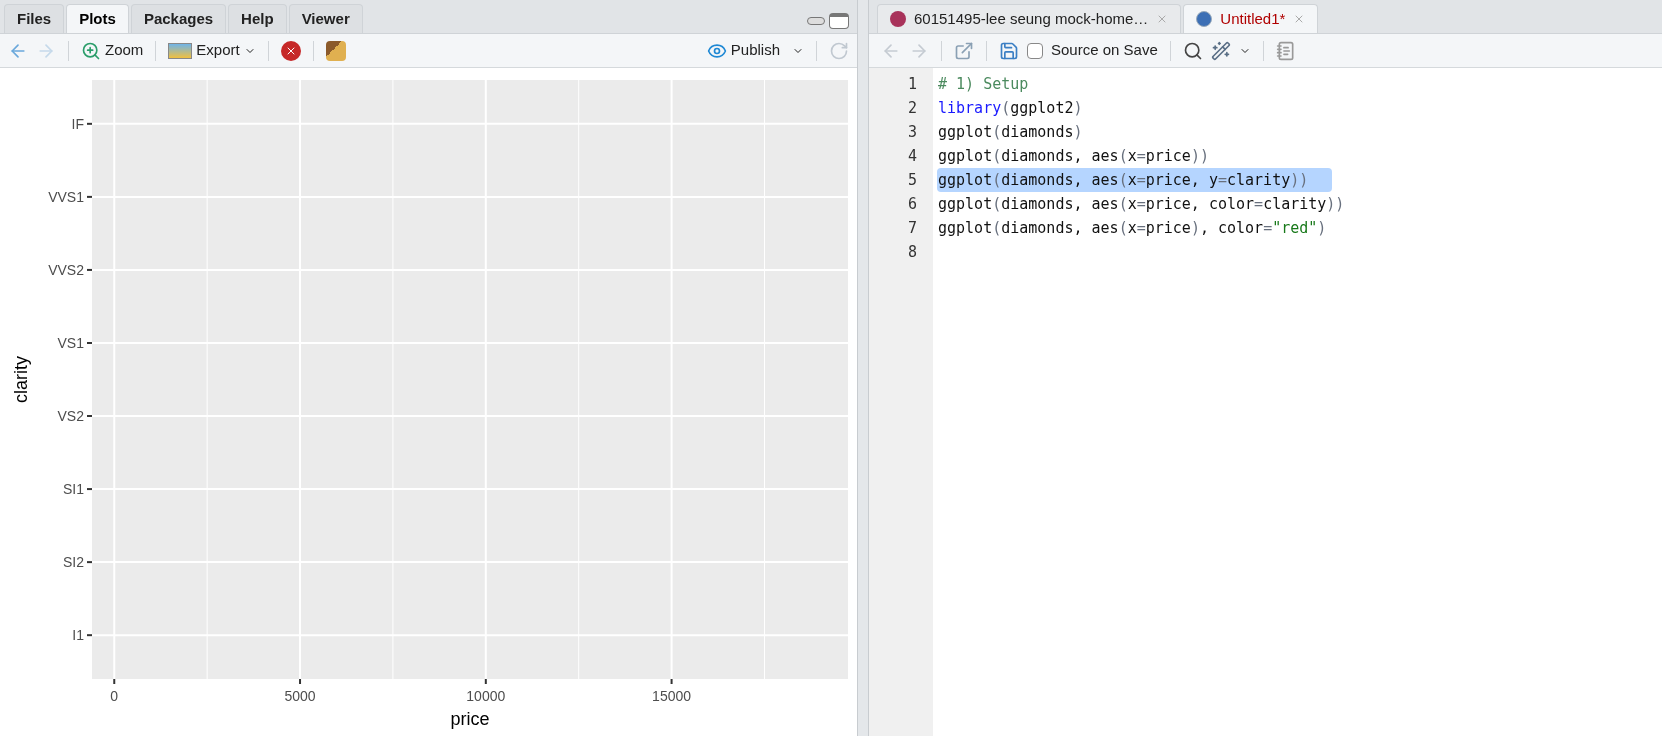 The height and width of the screenshot is (736, 1662). I want to click on x-tick-label: 5000, so click(300, 696).